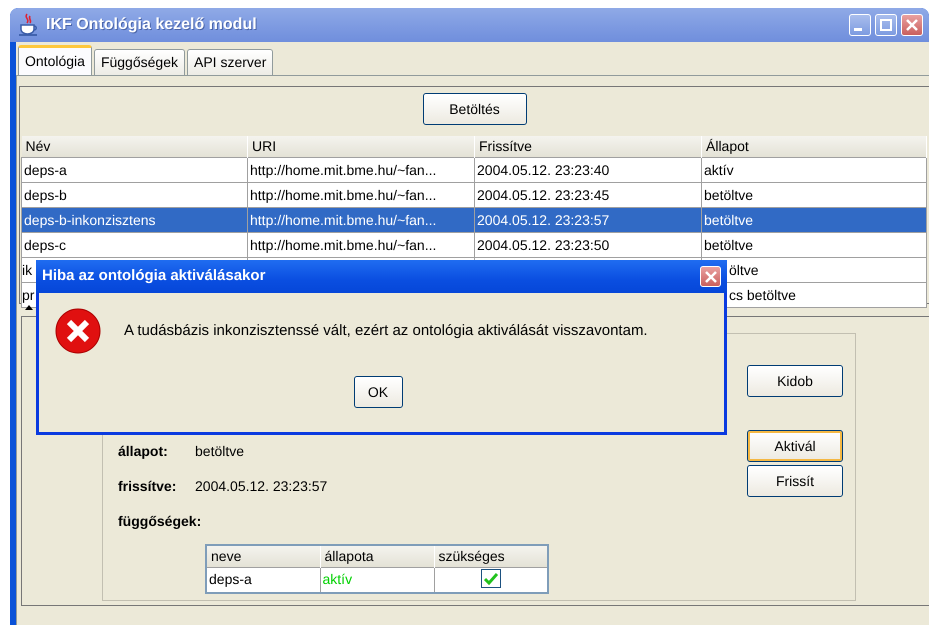 This screenshot has width=929, height=625. Describe the element at coordinates (474, 170) in the screenshot. I see `table-row: deps-a http://home.mit.bme.hu/~fan... 2004.05.12. 23:23:40 aktív` at that location.